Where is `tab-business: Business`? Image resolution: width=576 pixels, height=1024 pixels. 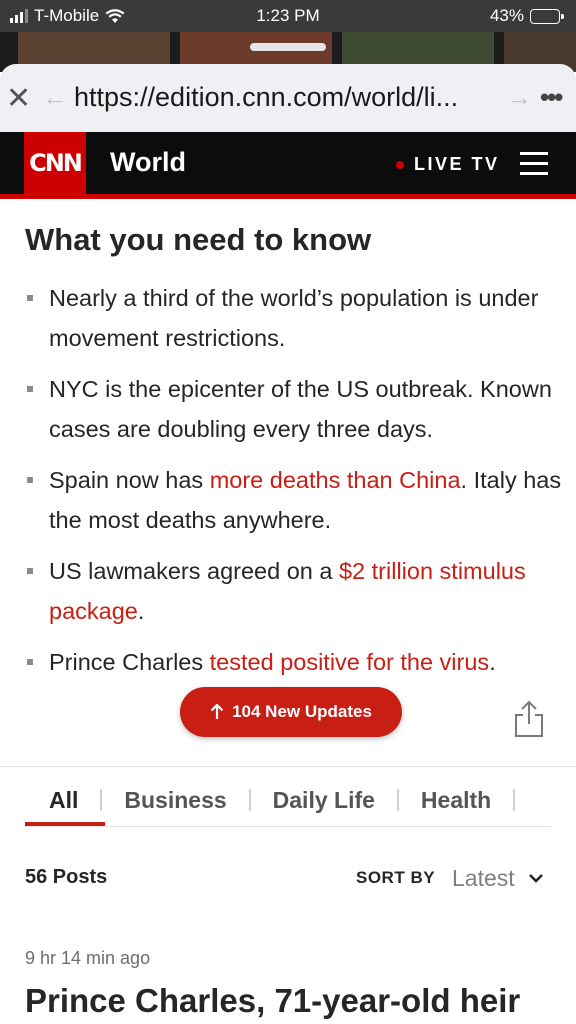 tab-business: Business is located at coordinates (175, 800).